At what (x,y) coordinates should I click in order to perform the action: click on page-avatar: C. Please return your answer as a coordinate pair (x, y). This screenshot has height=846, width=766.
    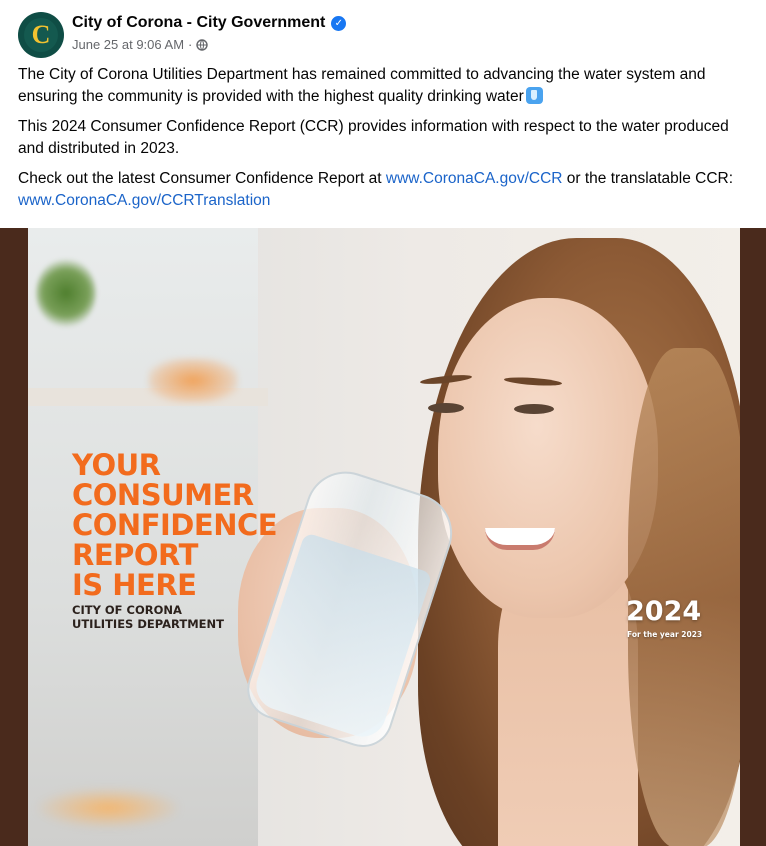
    Looking at the image, I should click on (41, 35).